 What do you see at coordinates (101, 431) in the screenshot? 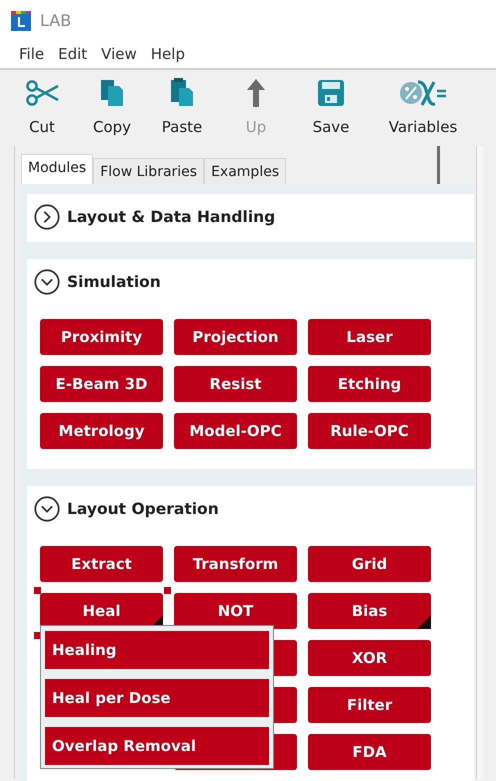
I see `module-button: Metrology` at bounding box center [101, 431].